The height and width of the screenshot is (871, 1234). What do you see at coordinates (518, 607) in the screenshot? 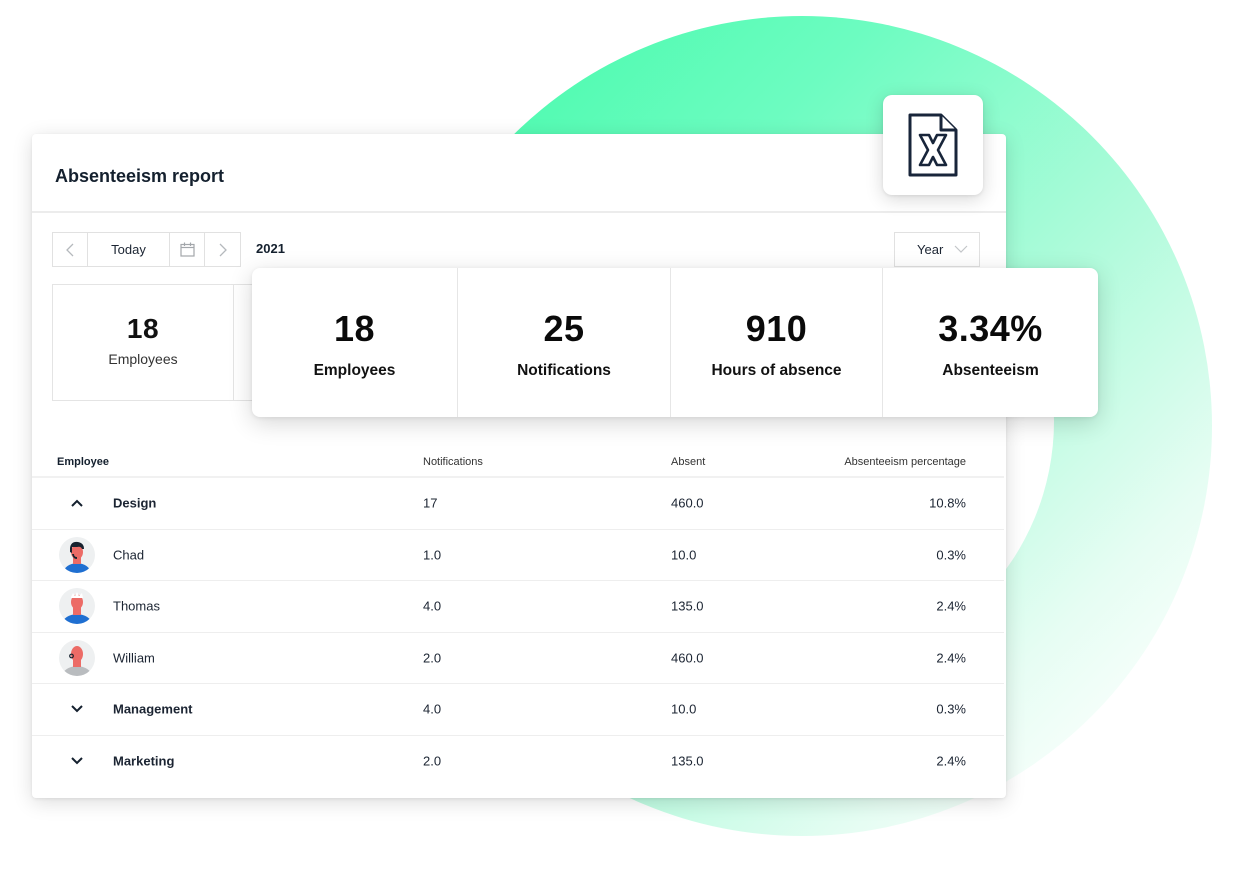
I see `table-row-employee: Thomas 4.0 135.0 2.4%` at bounding box center [518, 607].